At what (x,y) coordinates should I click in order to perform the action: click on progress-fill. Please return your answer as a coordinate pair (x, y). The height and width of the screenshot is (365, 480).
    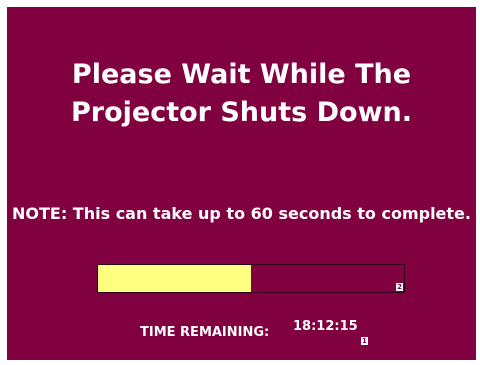
    Looking at the image, I should click on (174, 278).